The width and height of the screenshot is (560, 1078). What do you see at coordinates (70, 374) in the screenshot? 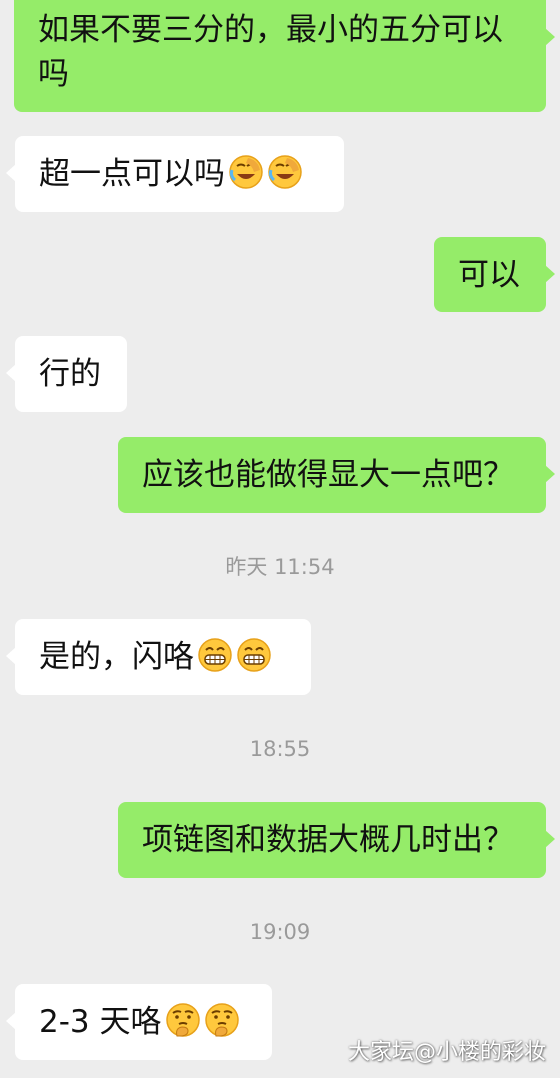
I see `message-text: 行的` at bounding box center [70, 374].